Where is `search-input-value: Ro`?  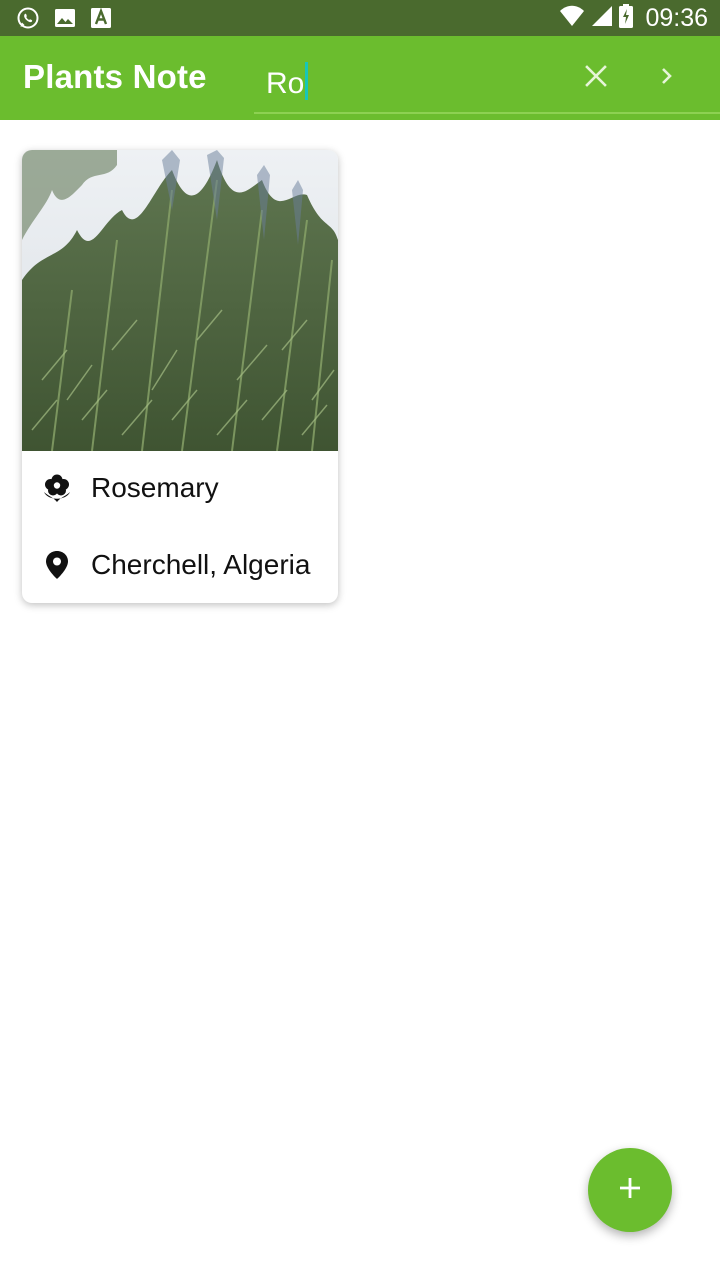
search-input-value: Ro is located at coordinates (285, 83).